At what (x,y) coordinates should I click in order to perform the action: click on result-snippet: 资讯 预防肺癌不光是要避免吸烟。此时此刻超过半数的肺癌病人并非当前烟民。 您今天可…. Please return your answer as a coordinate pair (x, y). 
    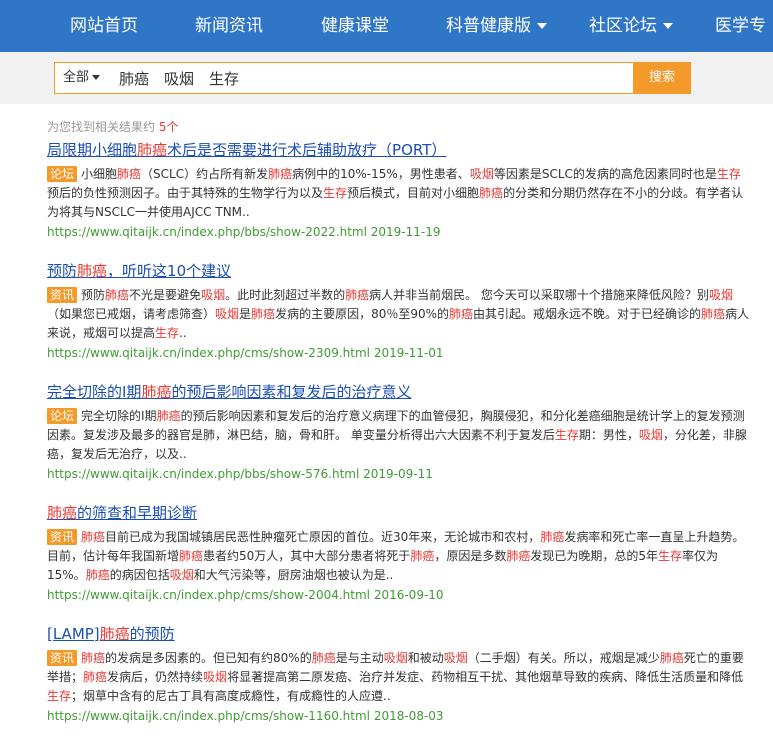
    Looking at the image, I should click on (399, 314).